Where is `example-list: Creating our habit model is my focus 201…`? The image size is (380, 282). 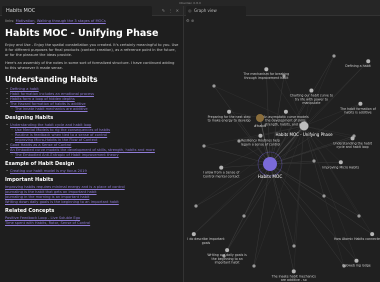 example-list: Creating our habit model is my focus 201… is located at coordinates (92, 171).